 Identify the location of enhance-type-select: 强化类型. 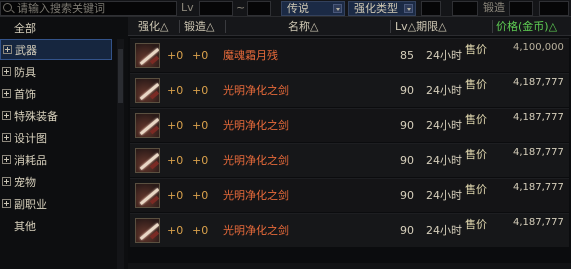
(382, 8).